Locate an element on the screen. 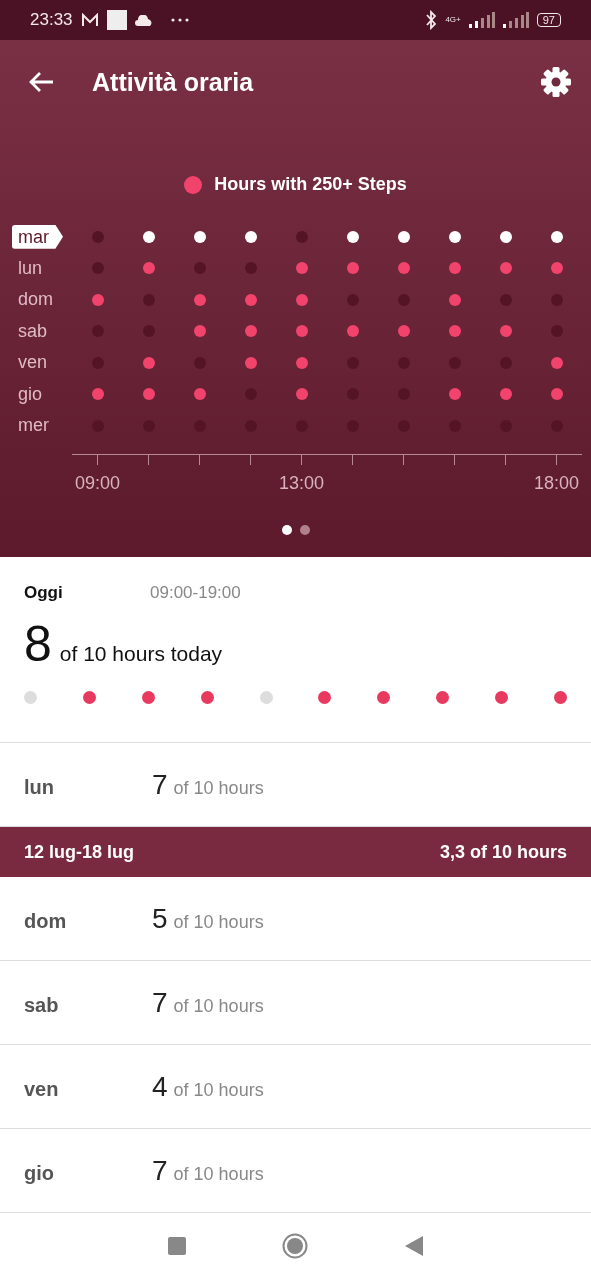 This screenshot has height=1280, width=591. settings-icon is located at coordinates (556, 82).